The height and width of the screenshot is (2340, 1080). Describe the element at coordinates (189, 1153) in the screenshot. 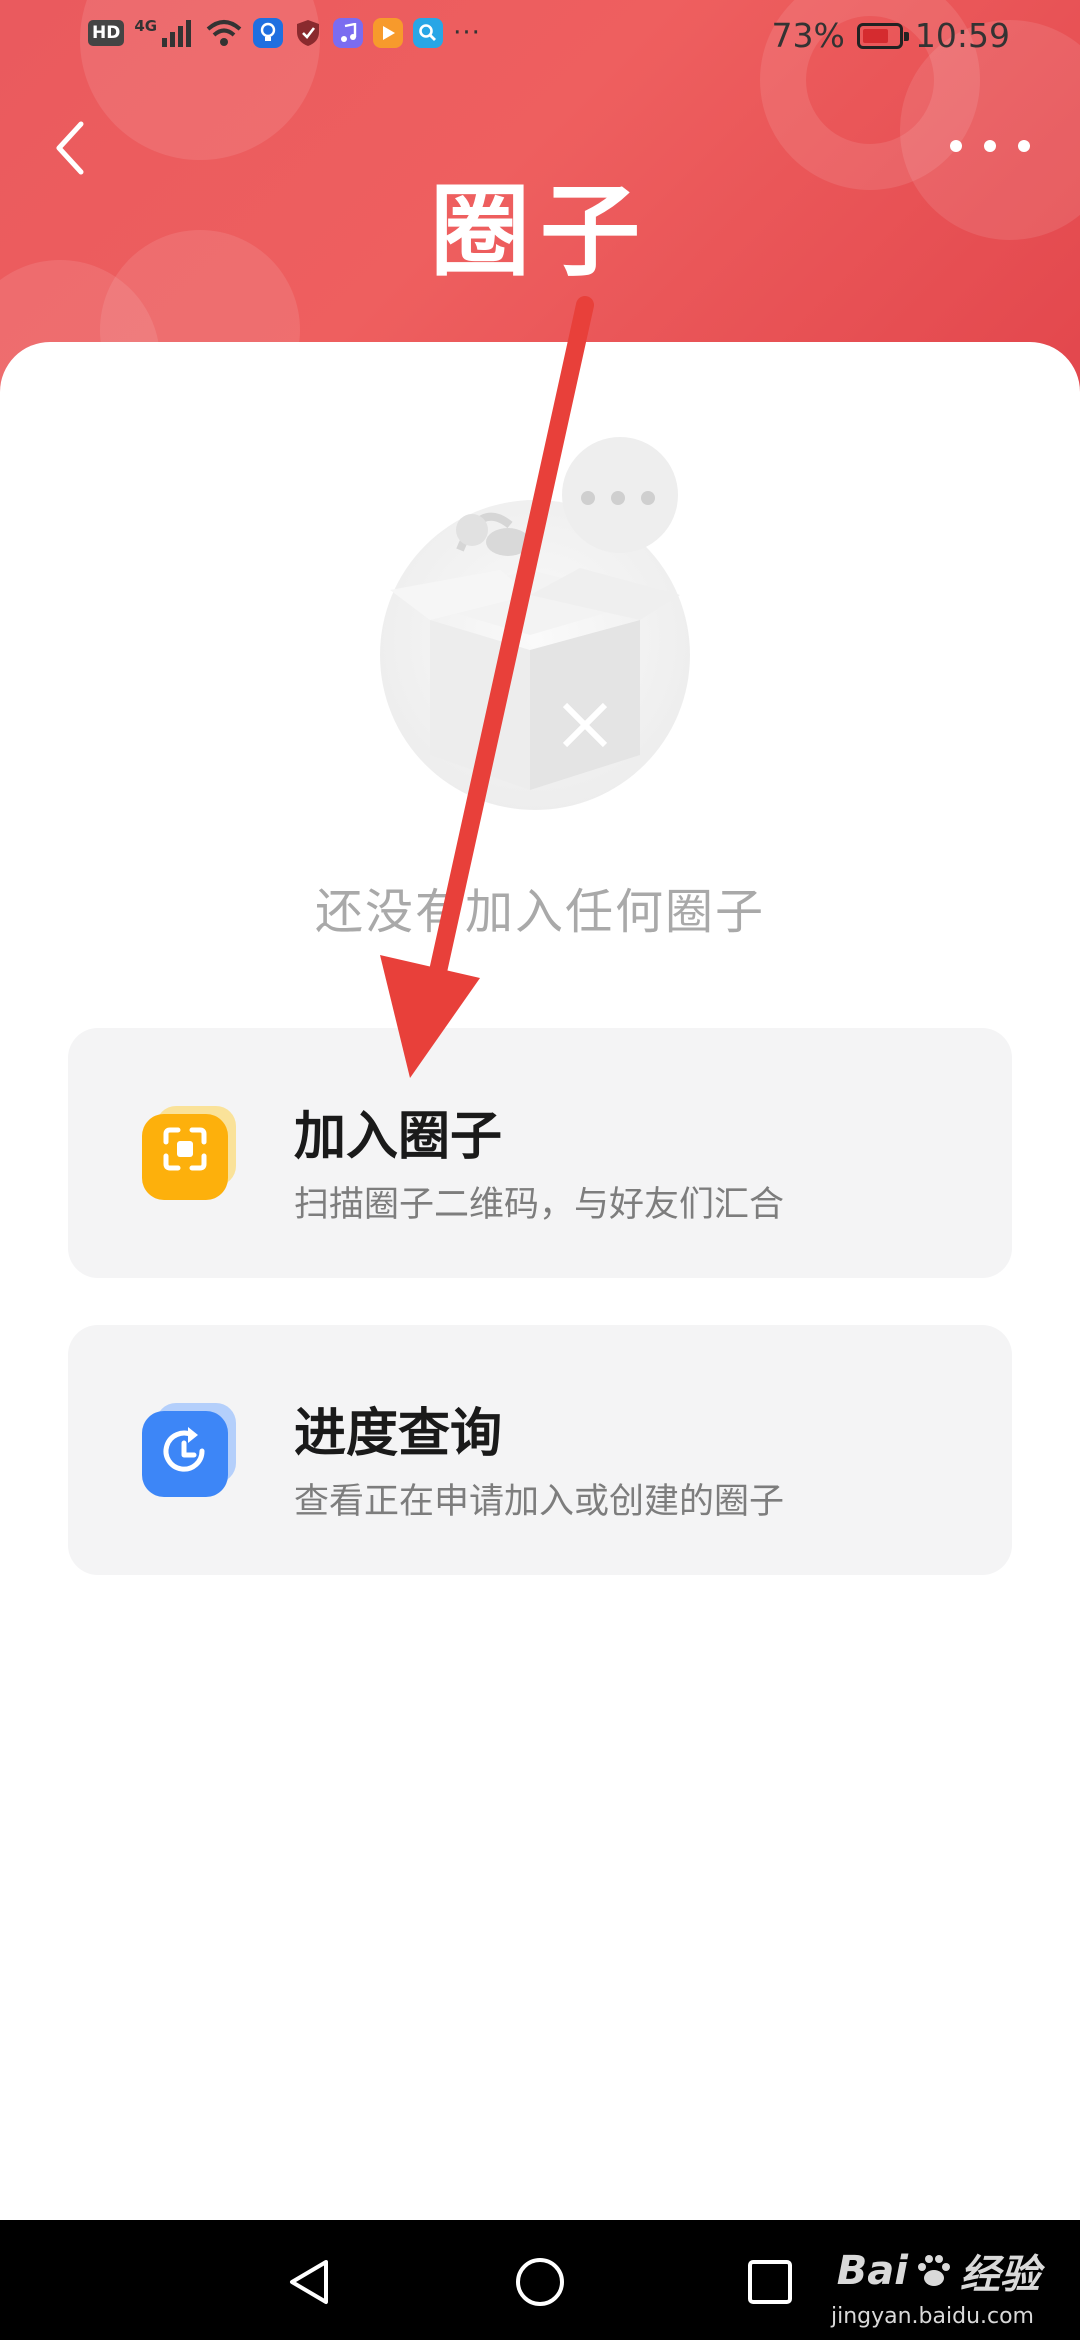

I see `scan-qr-icon` at that location.